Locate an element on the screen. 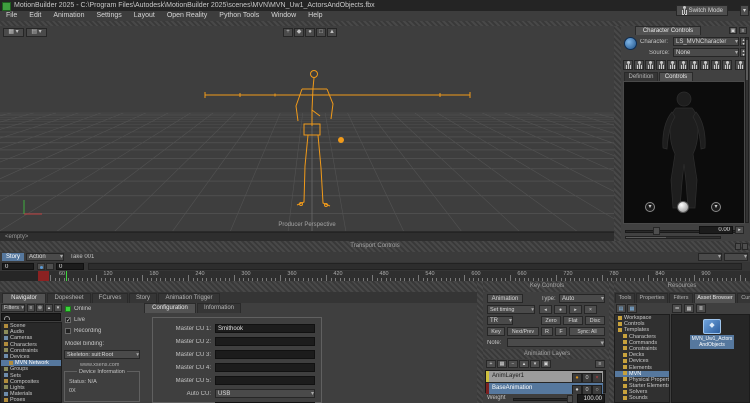 The width and height of the screenshot is (750, 403). tab-fcurves: FCurves is located at coordinates (110, 298).